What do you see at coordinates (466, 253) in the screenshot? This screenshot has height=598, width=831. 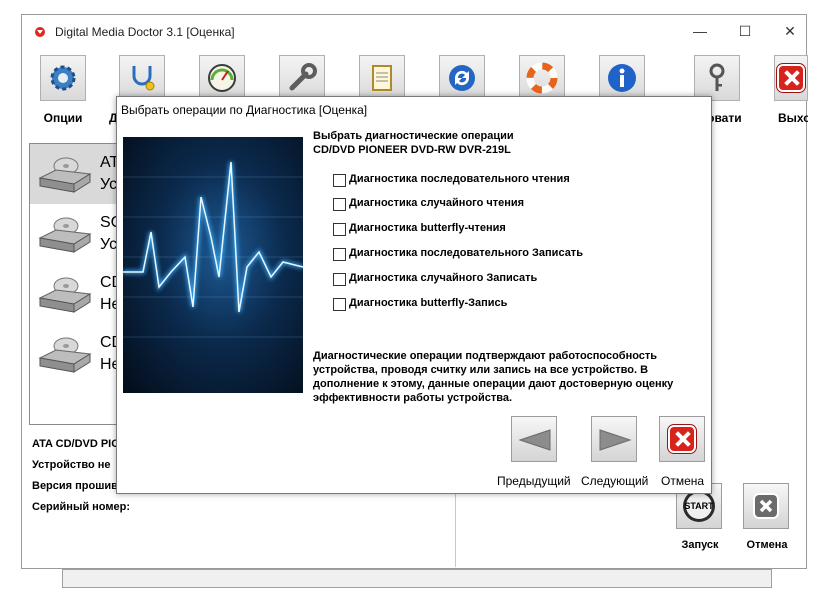 I see `option-label: Диагностика последовательного Записать` at bounding box center [466, 253].